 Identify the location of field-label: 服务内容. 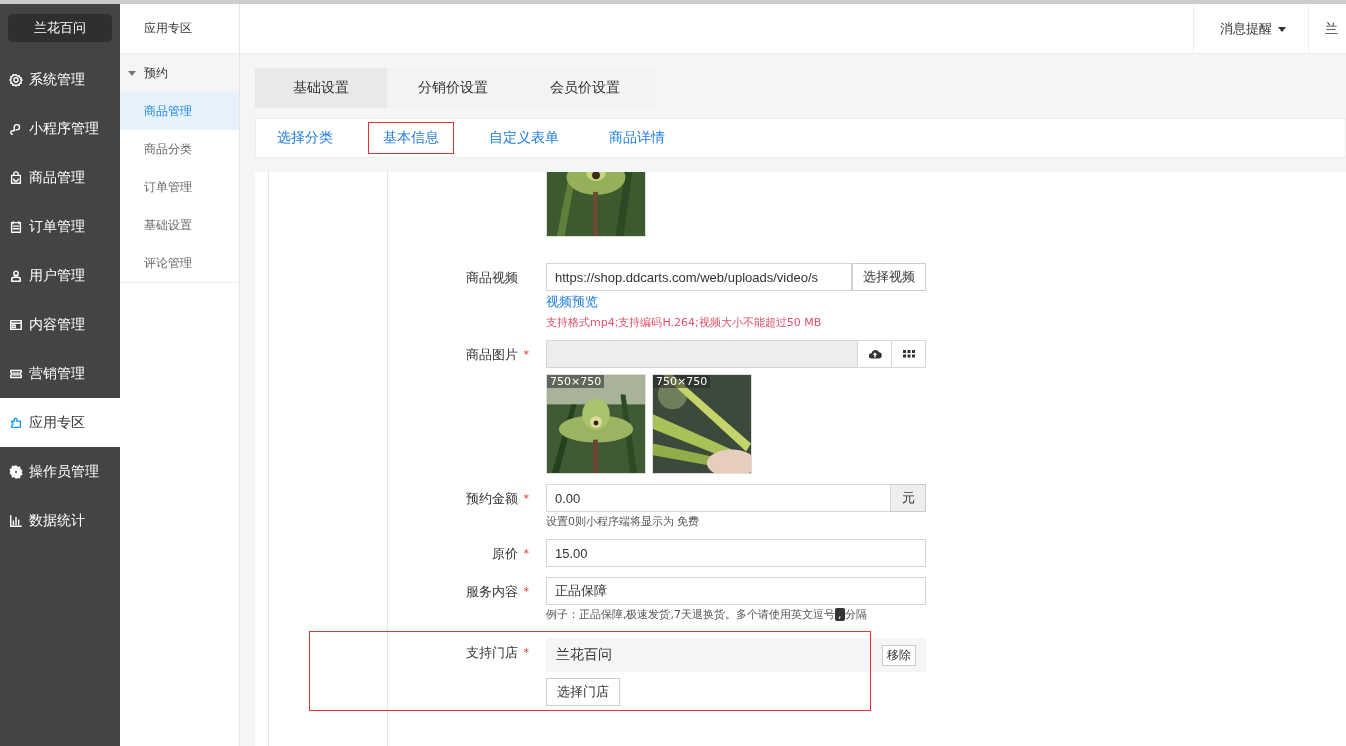
(492, 591).